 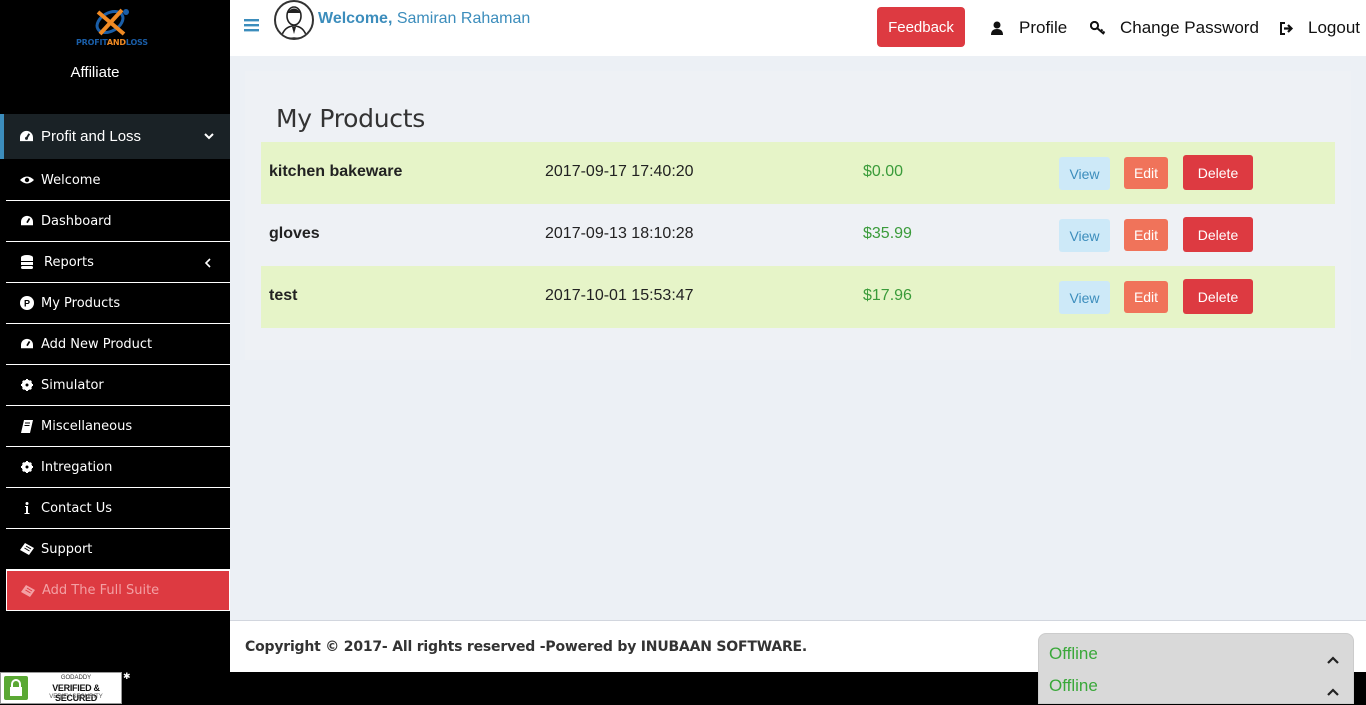 What do you see at coordinates (1043, 27) in the screenshot?
I see `profile-label: Profile` at bounding box center [1043, 27].